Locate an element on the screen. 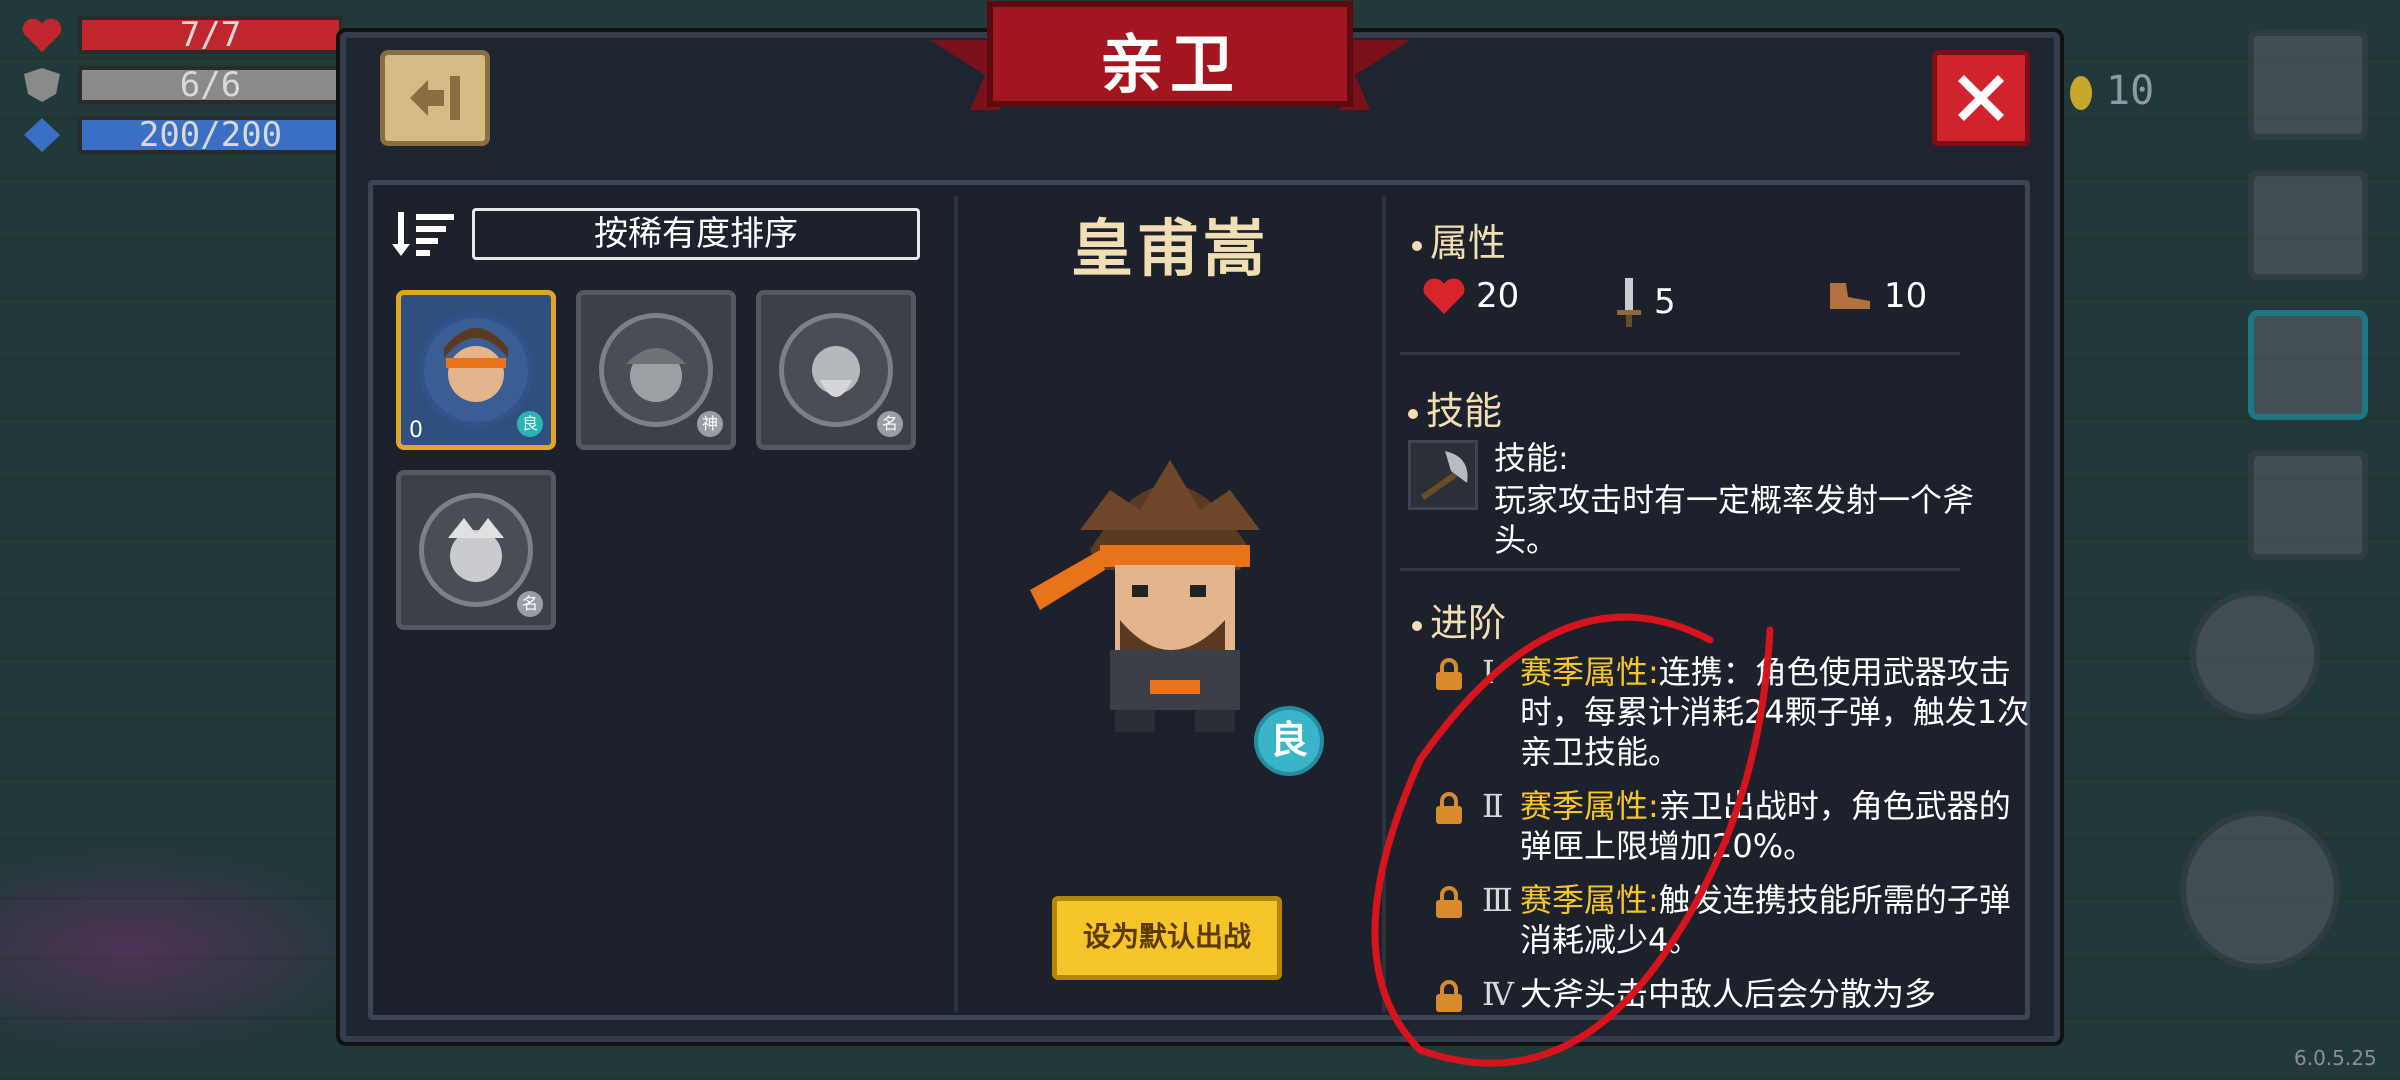 This screenshot has height=1080, width=2400. guard-card-2: 名 is located at coordinates (836, 370).